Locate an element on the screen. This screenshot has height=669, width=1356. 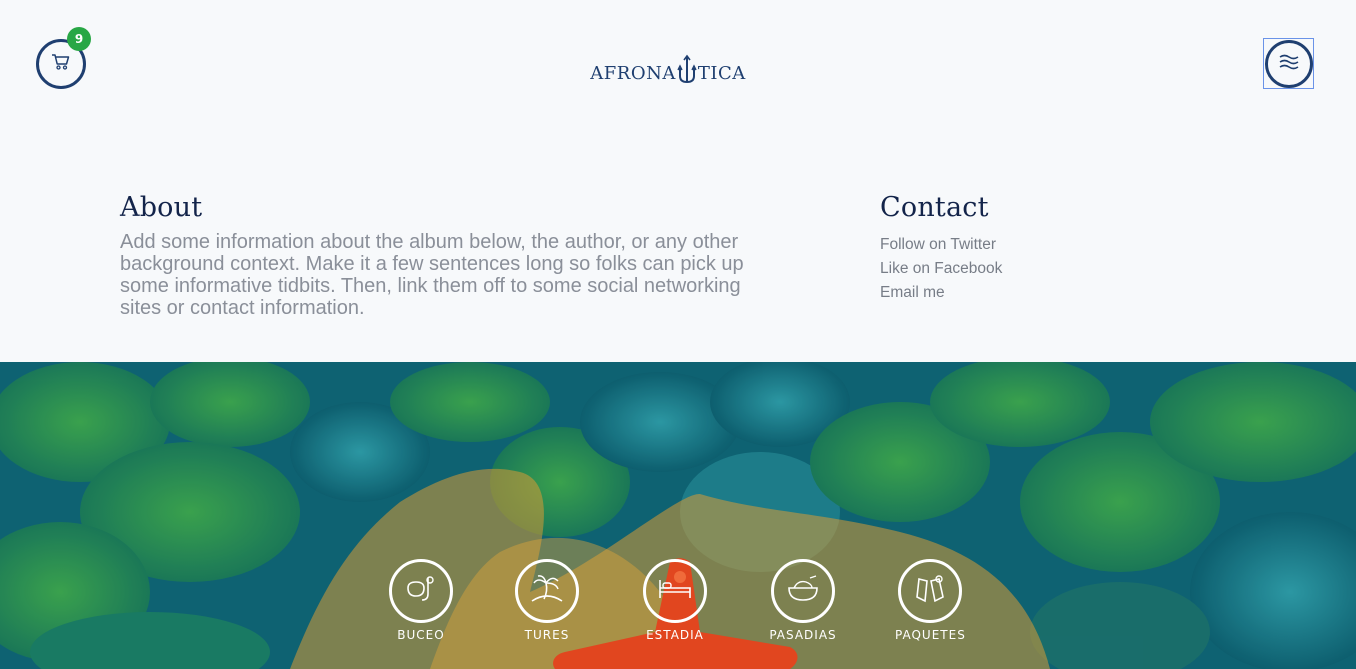
snorkel-mask-icon is located at coordinates (421, 591).